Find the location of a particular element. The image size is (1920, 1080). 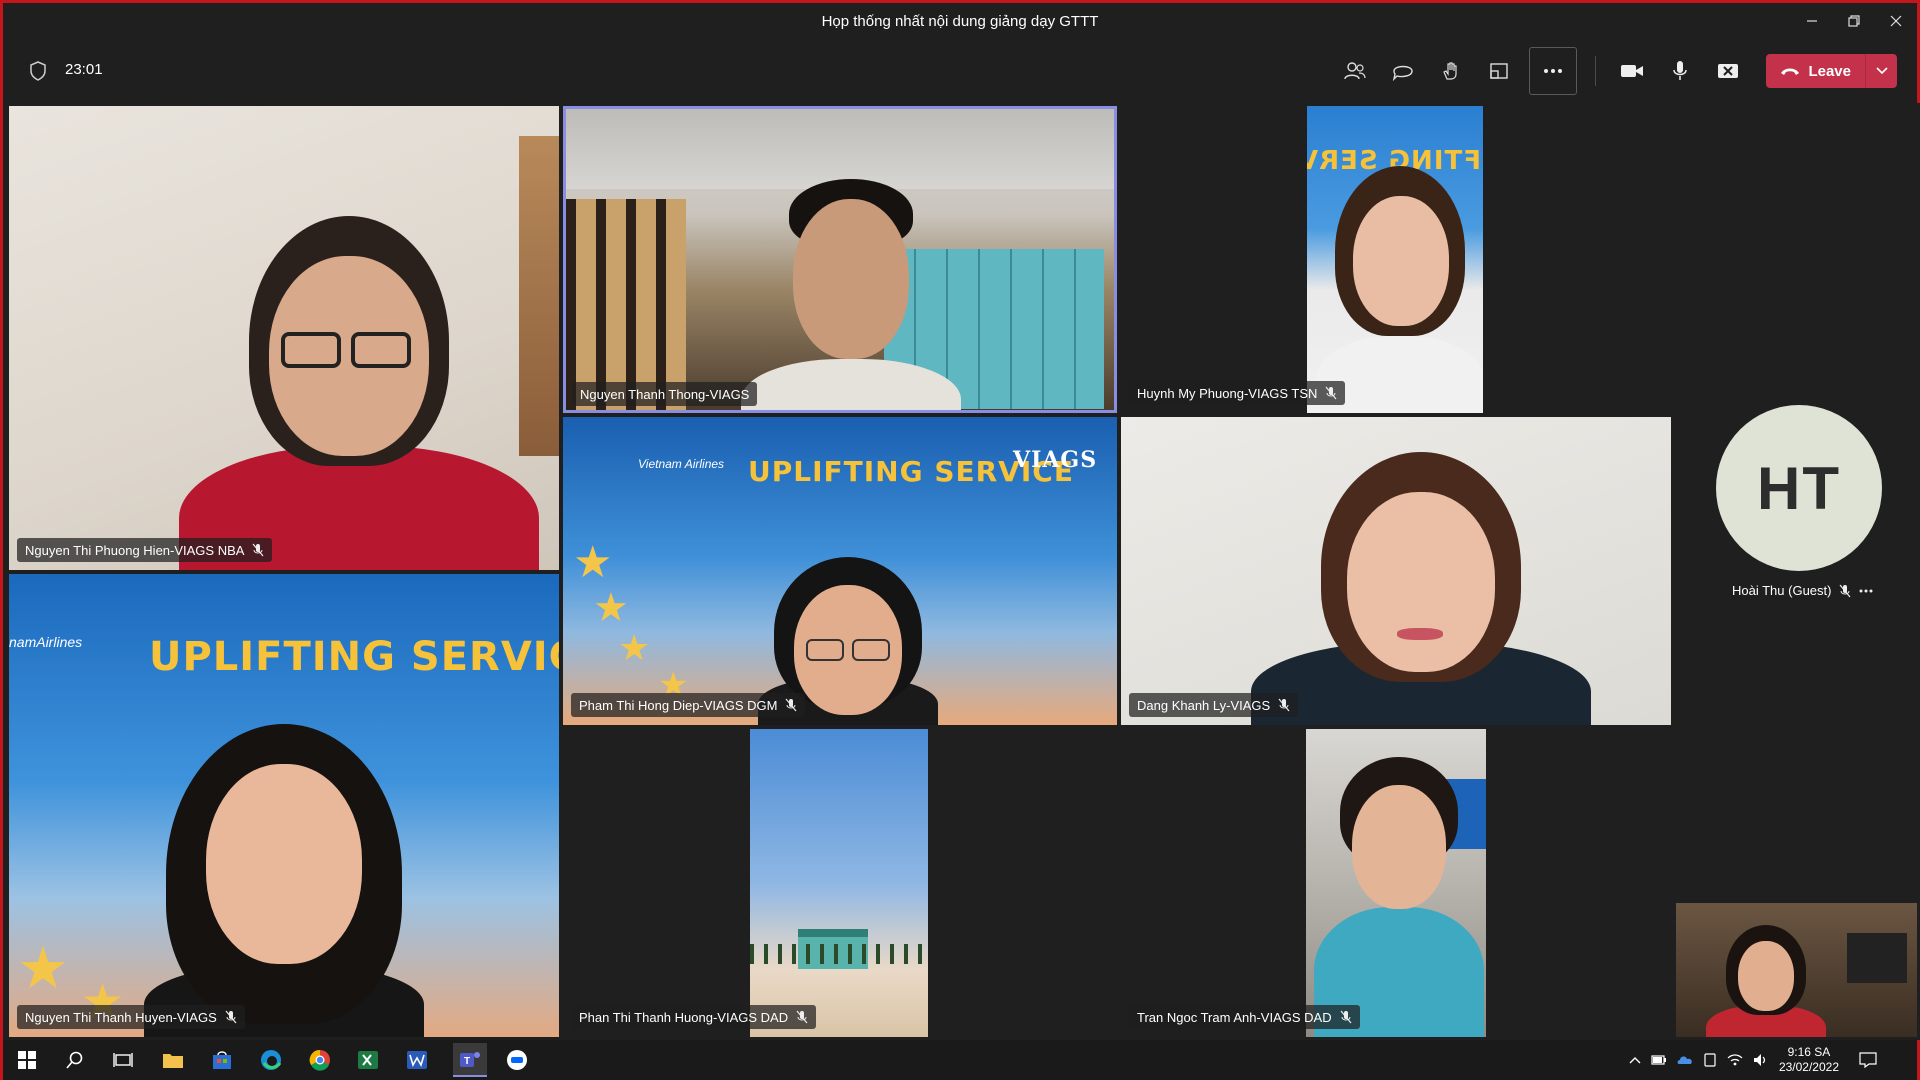

restore-button is located at coordinates (1854, 21).